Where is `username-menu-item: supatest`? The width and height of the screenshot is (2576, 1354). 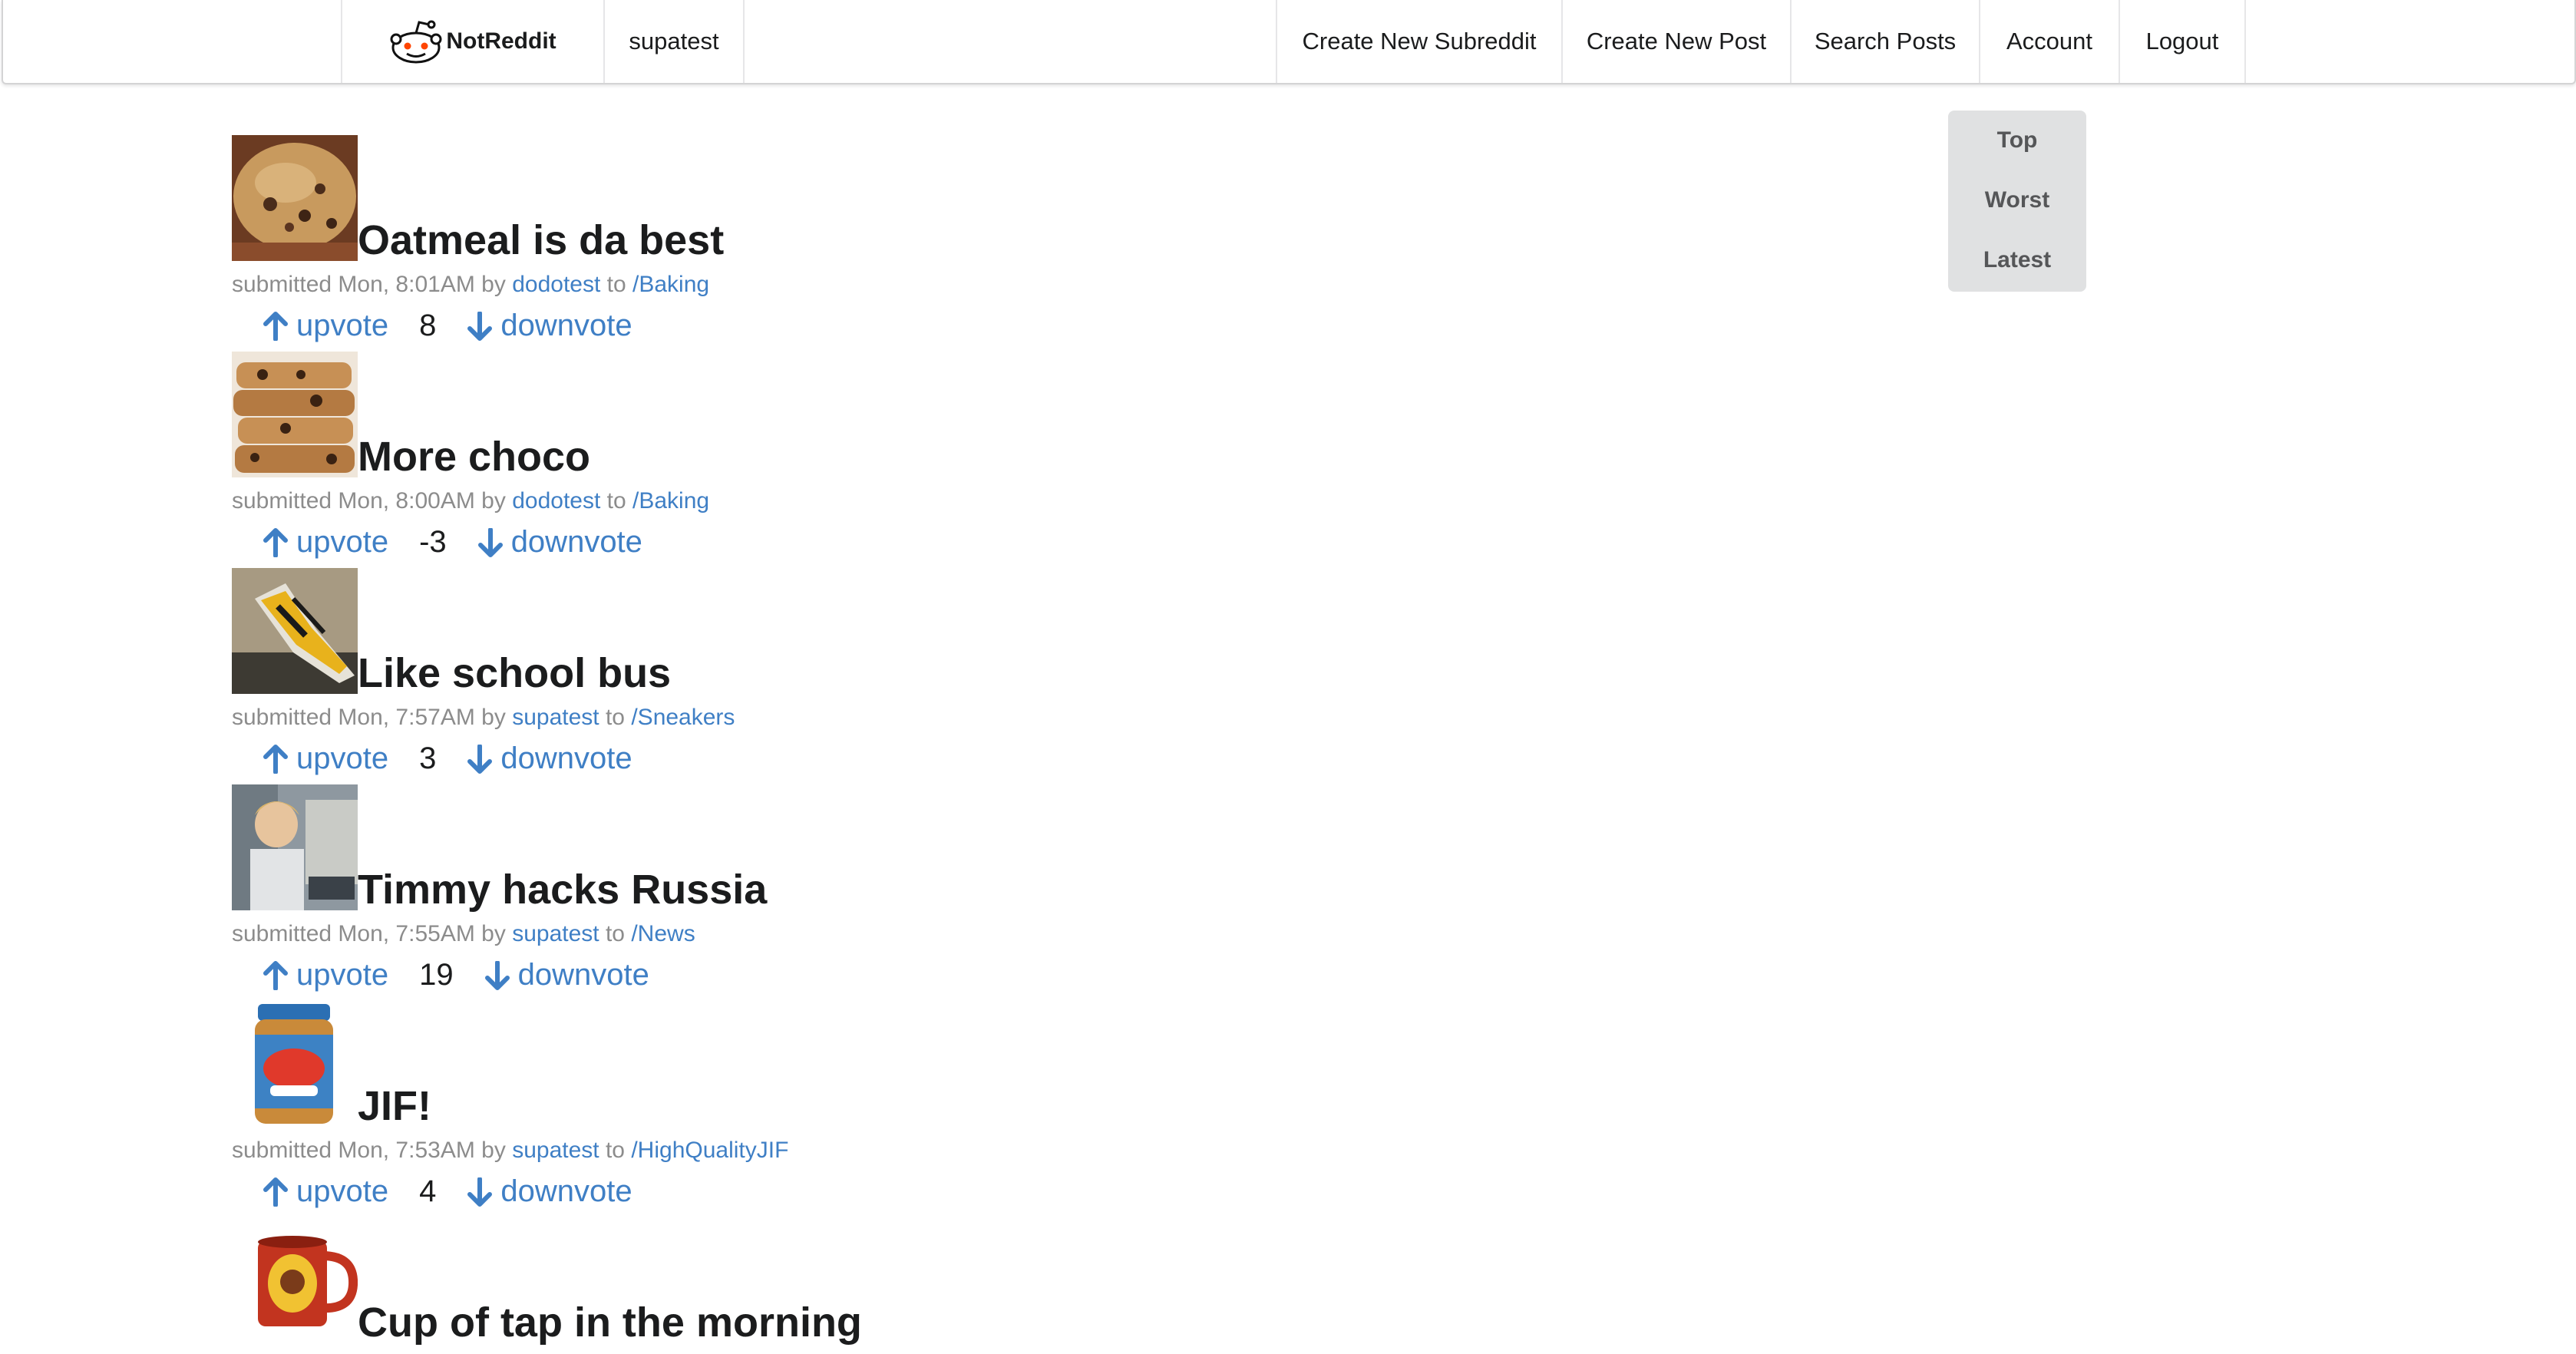
username-menu-item: supatest is located at coordinates (674, 41).